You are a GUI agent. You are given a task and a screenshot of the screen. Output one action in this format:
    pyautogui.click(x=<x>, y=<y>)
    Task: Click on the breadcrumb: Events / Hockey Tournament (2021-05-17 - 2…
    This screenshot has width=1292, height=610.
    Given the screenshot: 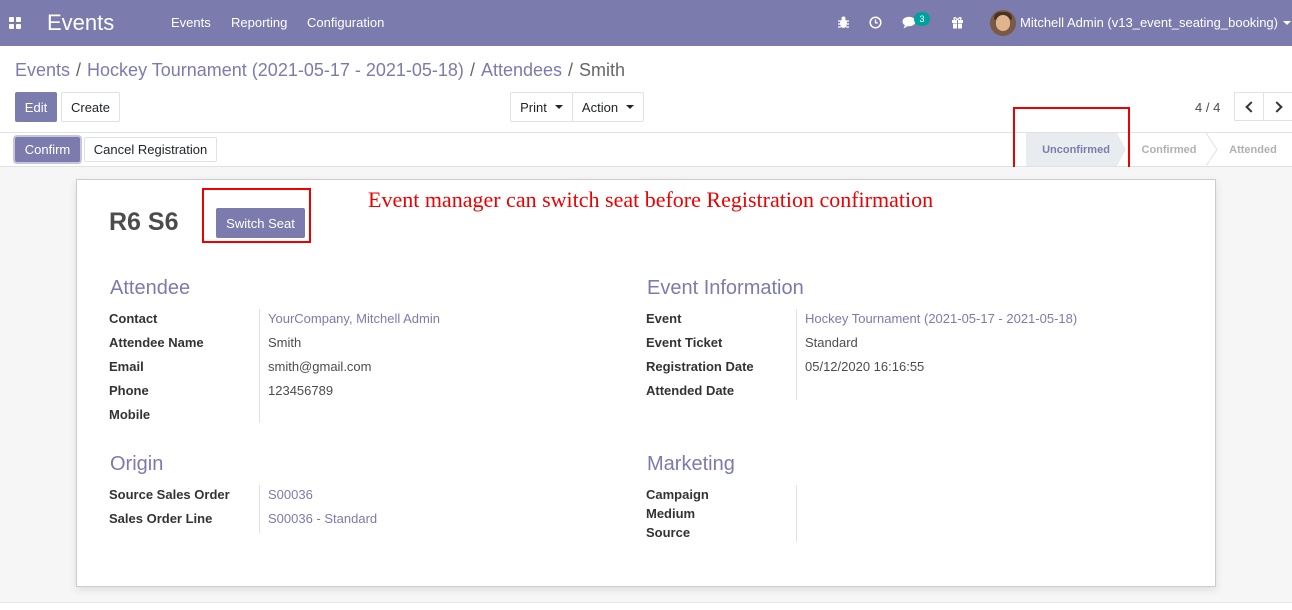 What is the action you would take?
    pyautogui.click(x=320, y=70)
    